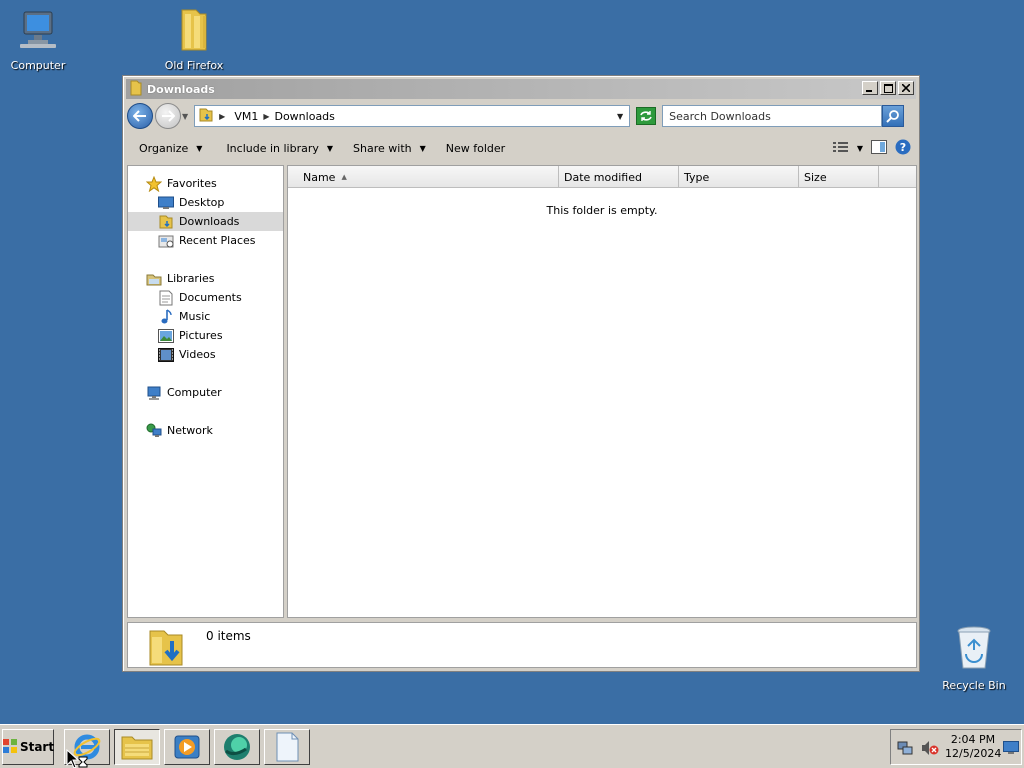 The image size is (1024, 768). Describe the element at coordinates (166, 647) in the screenshot. I see `downloads-folder-large-icon` at that location.